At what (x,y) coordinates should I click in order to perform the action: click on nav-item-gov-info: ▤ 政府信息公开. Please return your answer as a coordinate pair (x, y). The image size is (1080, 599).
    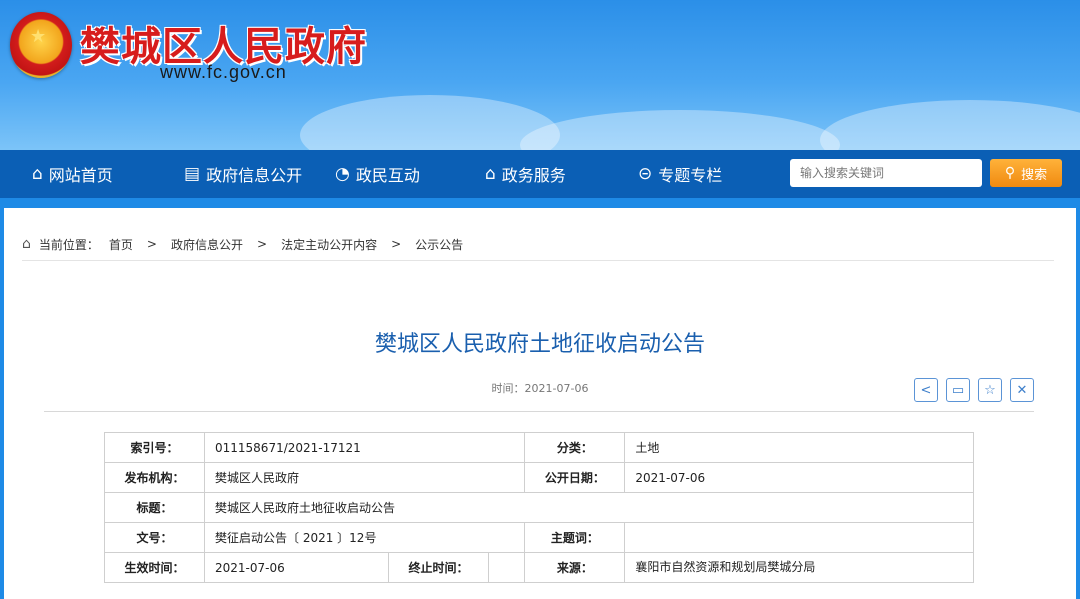
    Looking at the image, I should click on (243, 174).